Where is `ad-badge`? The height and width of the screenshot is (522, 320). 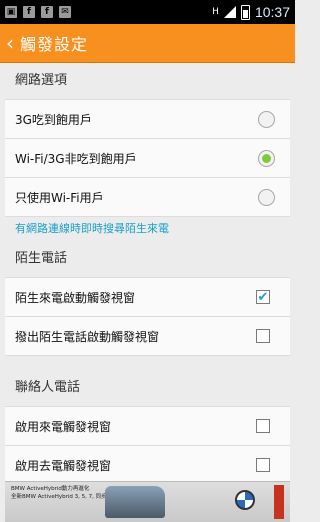 ad-badge is located at coordinates (279, 502).